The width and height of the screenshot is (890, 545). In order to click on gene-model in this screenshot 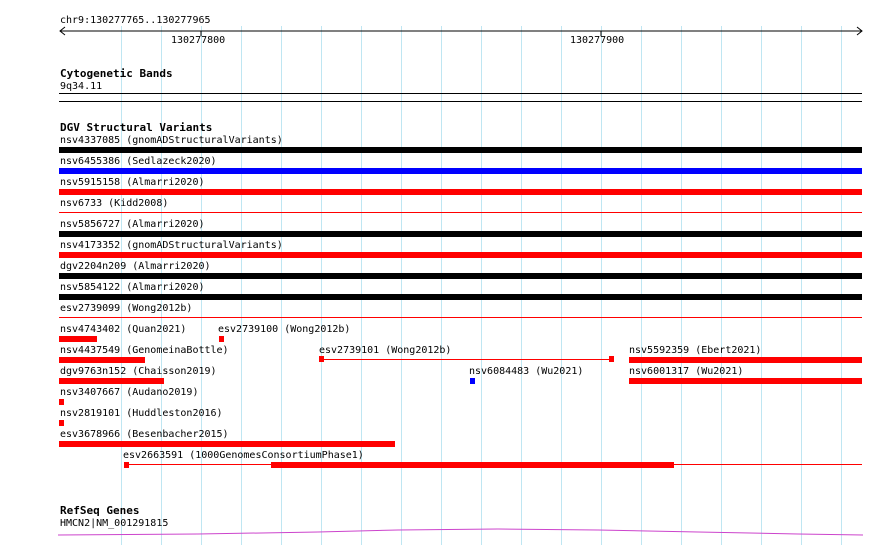, I will do `click(461, 533)`.